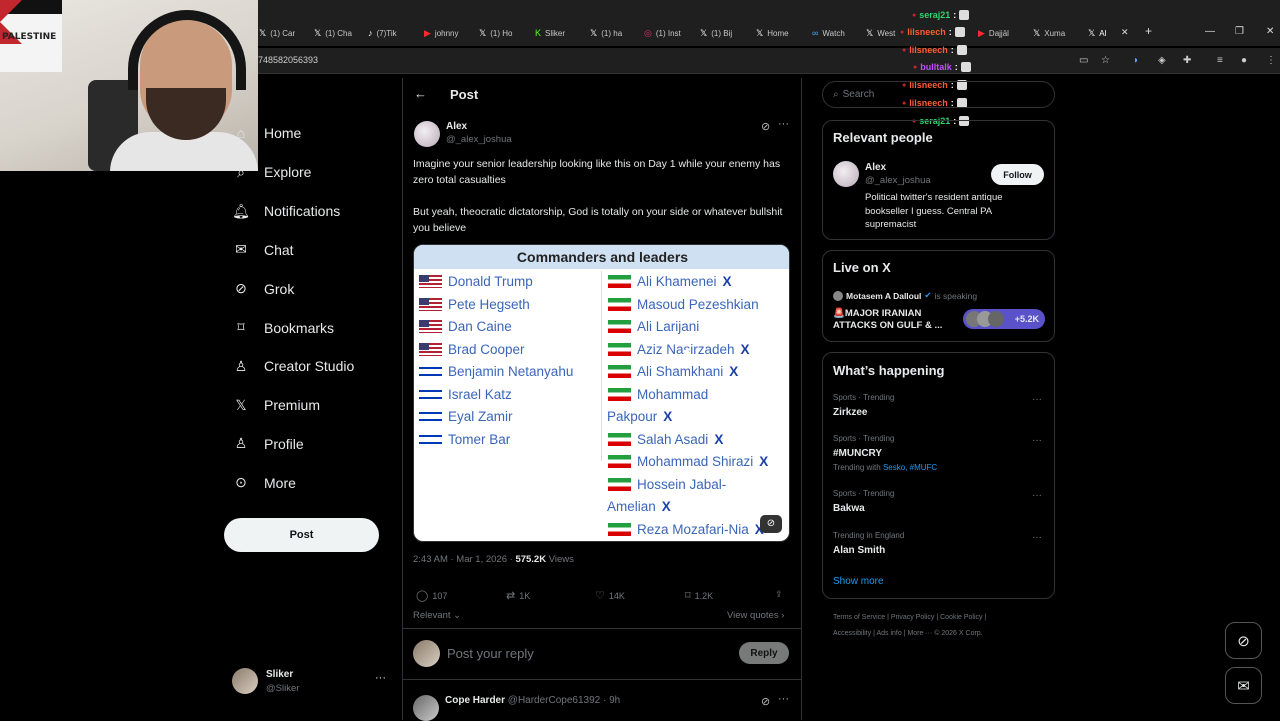 The width and height of the screenshot is (1280, 721). What do you see at coordinates (875, 167) in the screenshot?
I see `person-name: Alex` at bounding box center [875, 167].